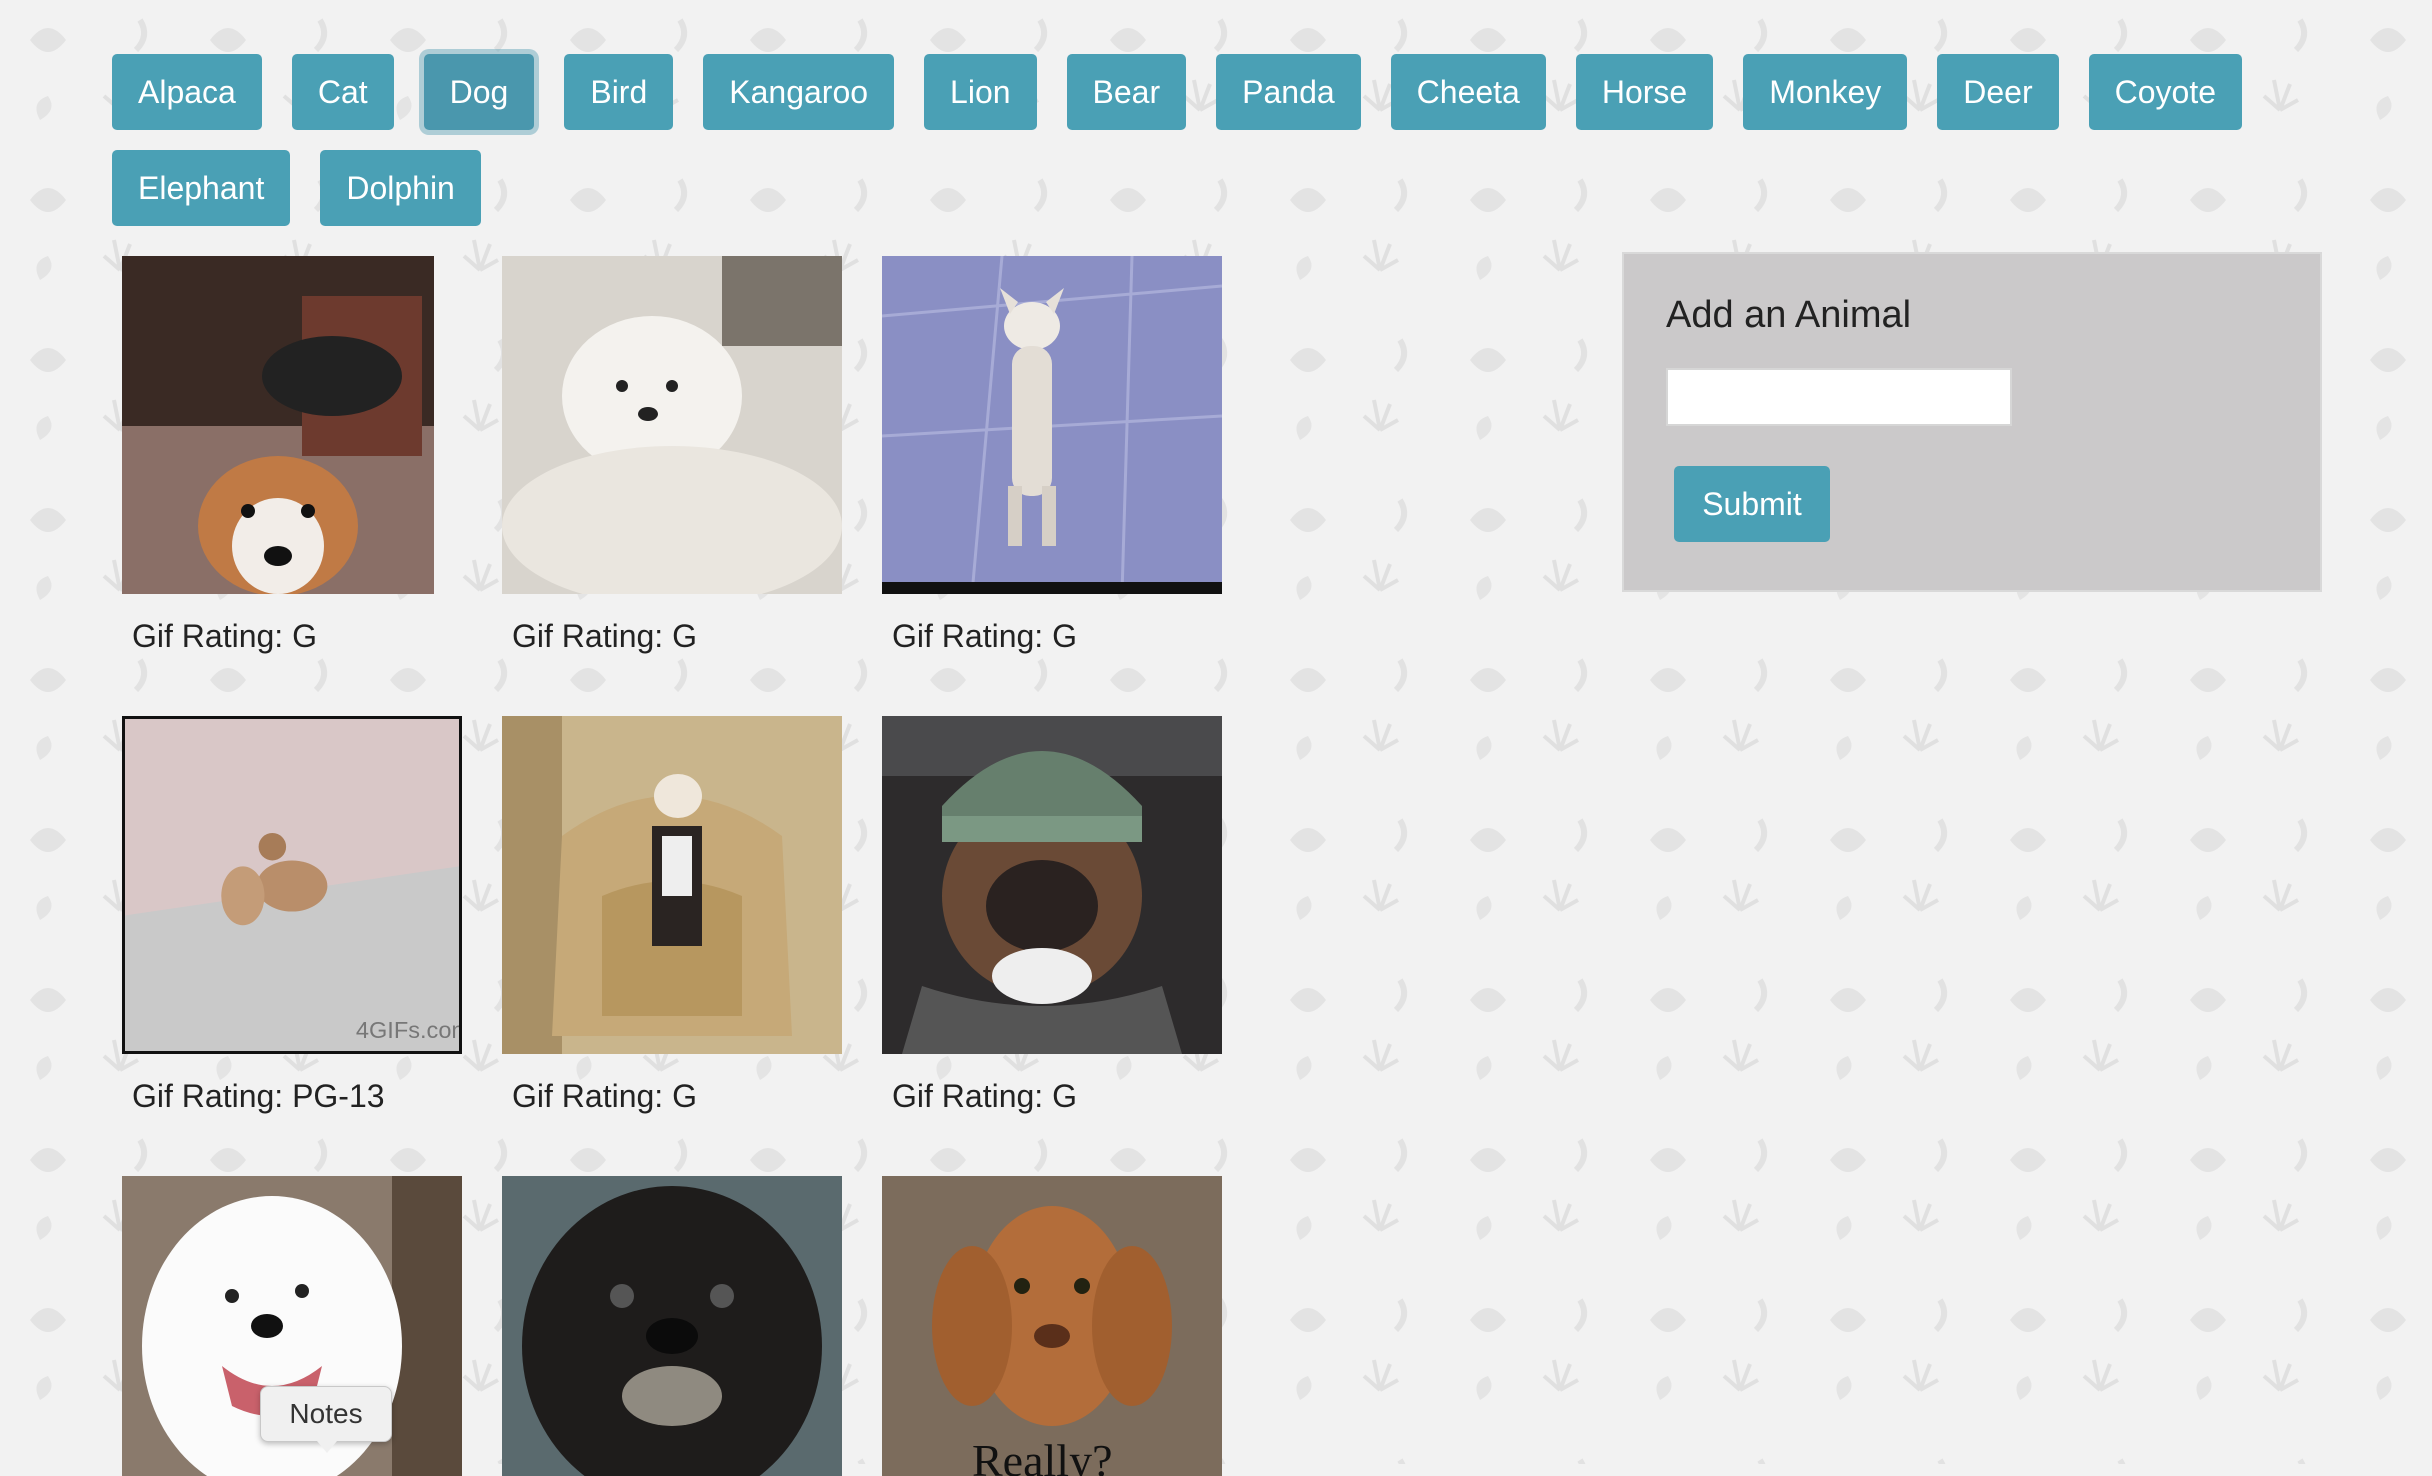 The height and width of the screenshot is (1476, 2432). What do you see at coordinates (1288, 92) in the screenshot?
I see `animal-button-panda: Panda` at bounding box center [1288, 92].